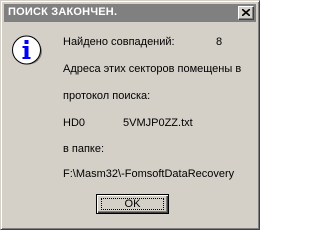 The image size is (320, 240). What do you see at coordinates (149, 174) in the screenshot?
I see `folder-path: F:\Masm32\-FomsoftDataRecovery` at bounding box center [149, 174].